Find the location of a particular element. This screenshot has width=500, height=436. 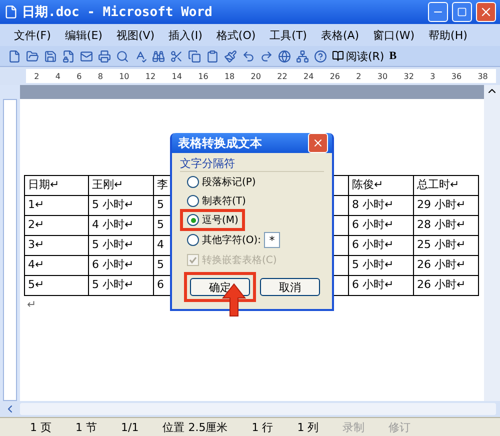

ruler-number: 18 is located at coordinates (229, 76).